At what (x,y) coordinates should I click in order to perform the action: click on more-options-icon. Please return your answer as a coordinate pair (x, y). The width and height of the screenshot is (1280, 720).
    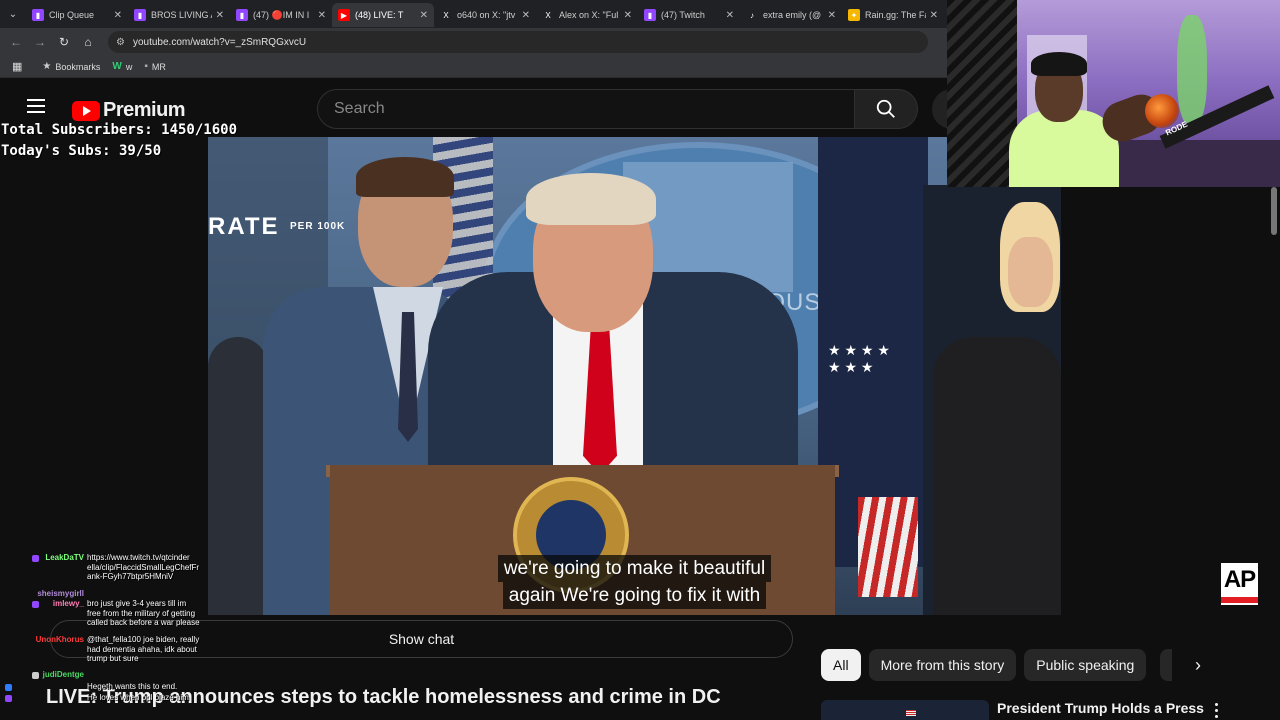
    Looking at the image, I should click on (1216, 710).